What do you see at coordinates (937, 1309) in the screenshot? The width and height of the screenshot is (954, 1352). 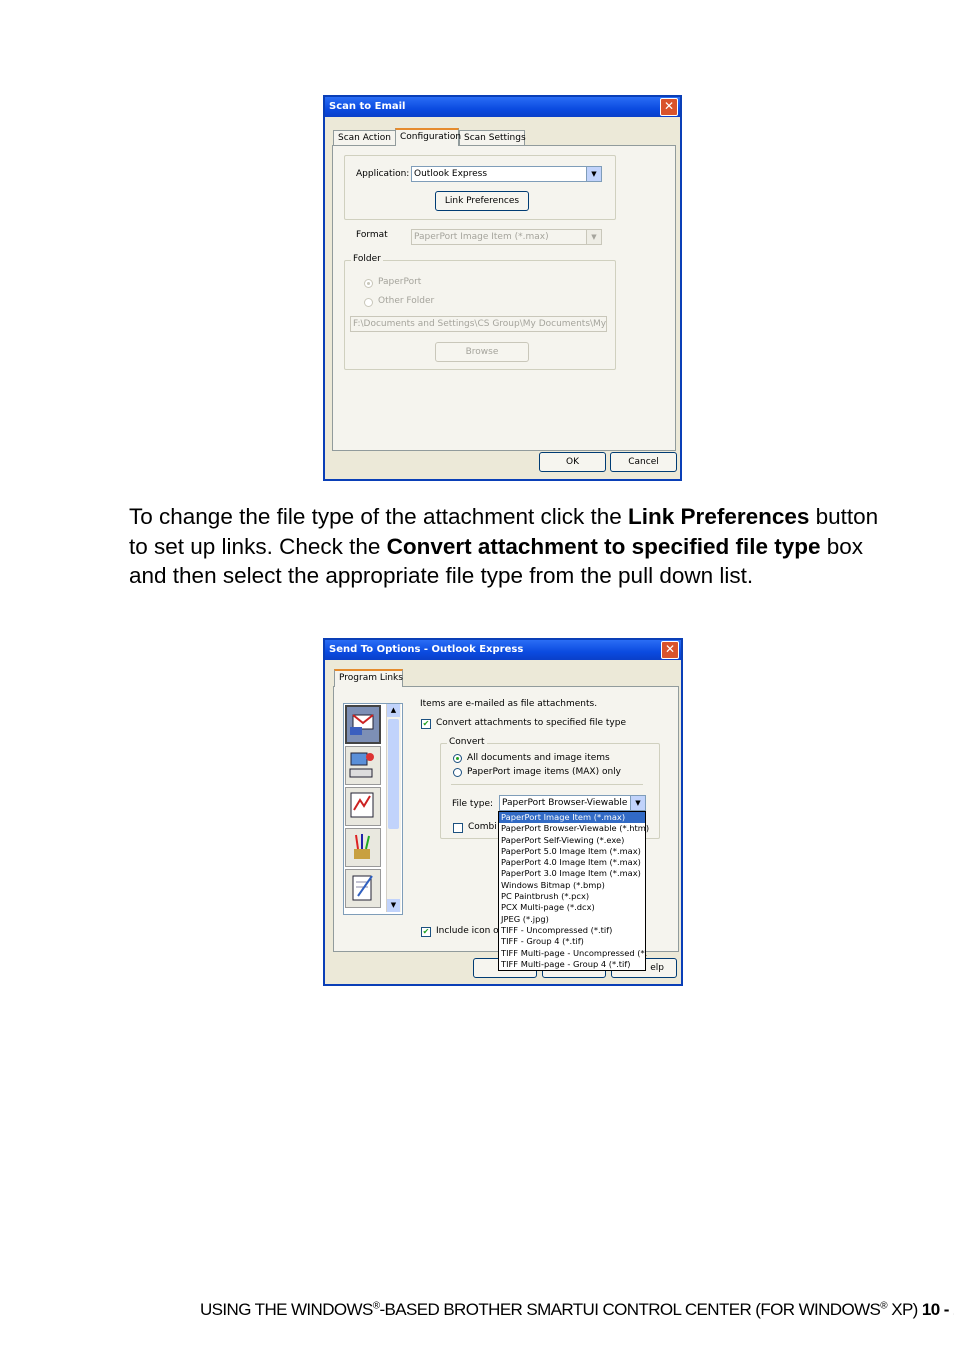 I see `page-number: 10 - 18` at bounding box center [937, 1309].